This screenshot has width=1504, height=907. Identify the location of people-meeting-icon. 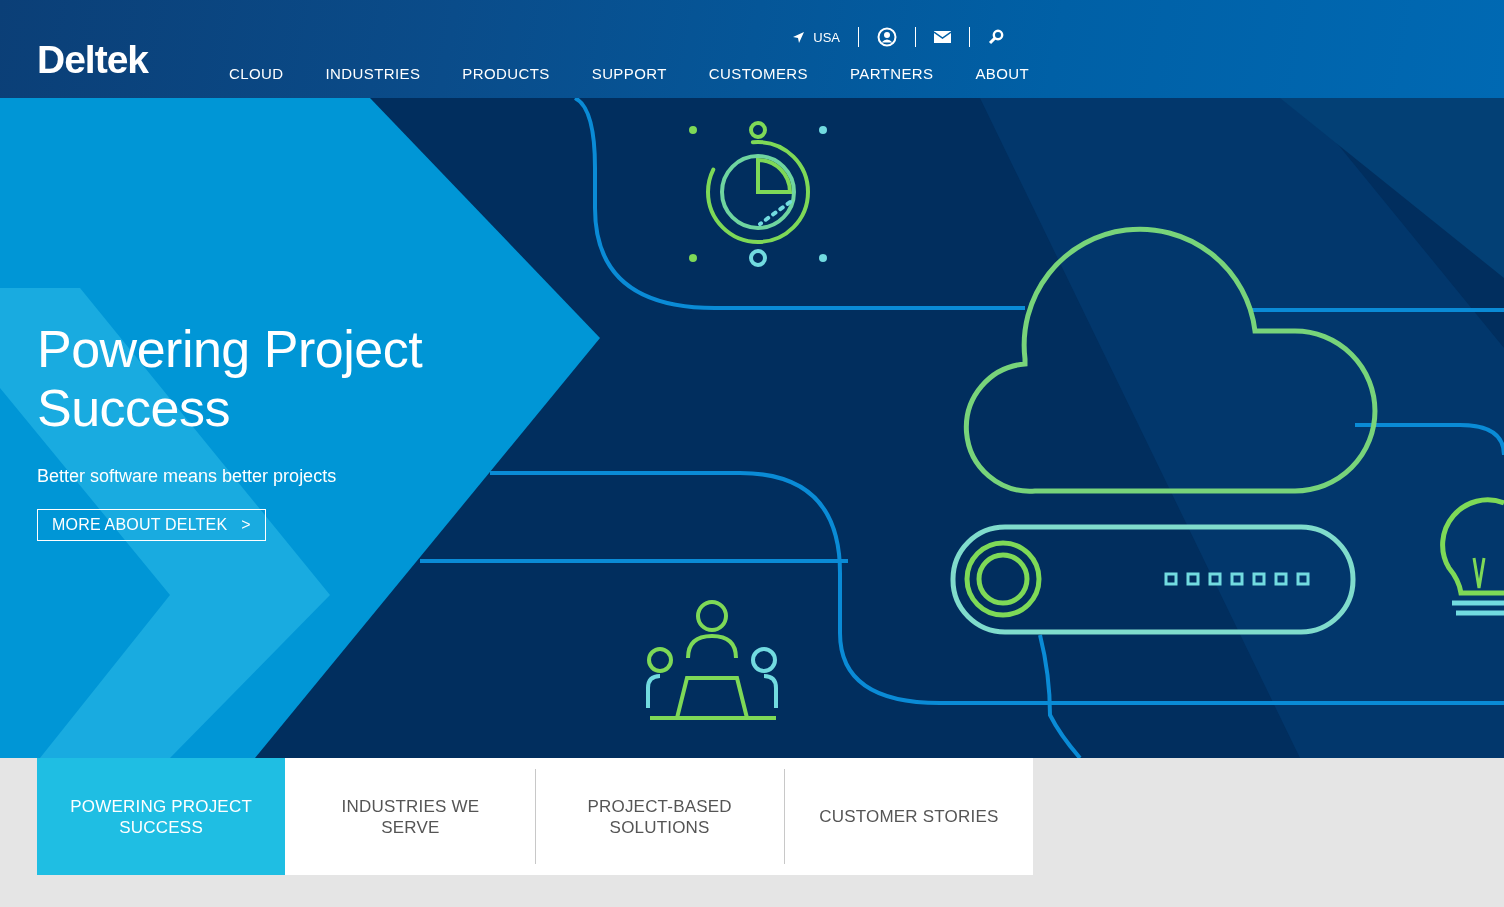
(712, 660).